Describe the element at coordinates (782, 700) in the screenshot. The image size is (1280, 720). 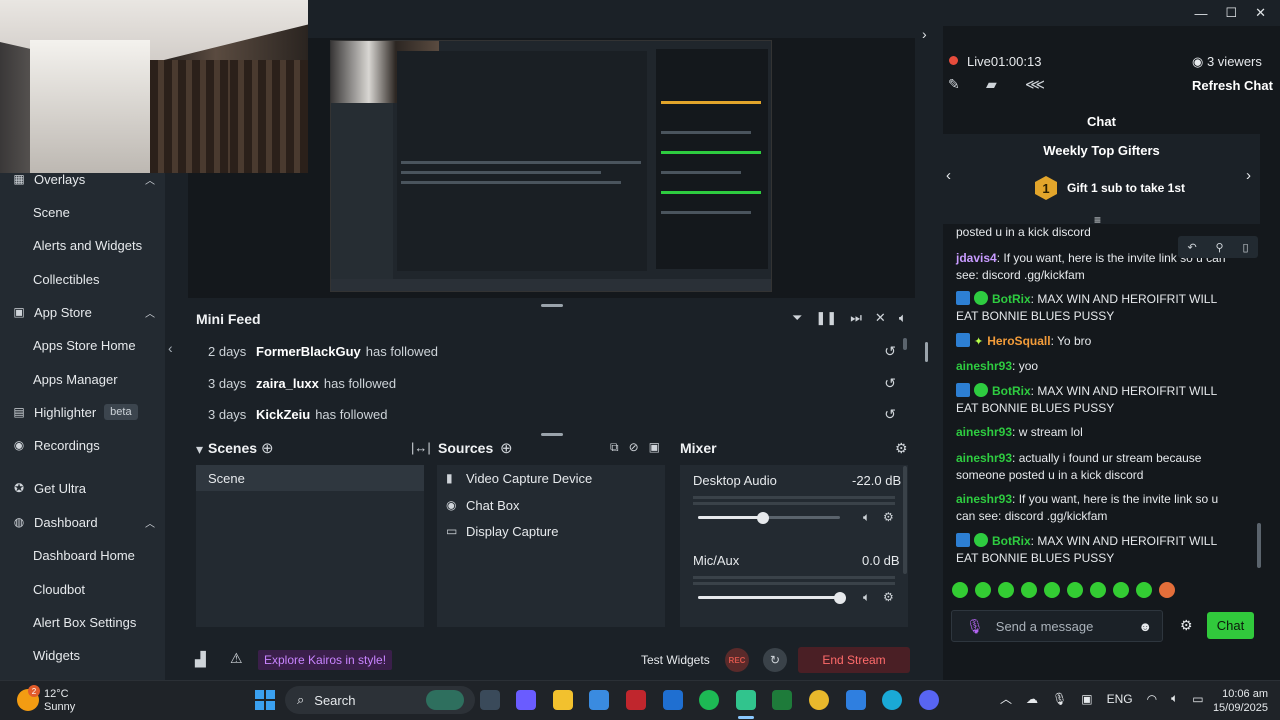
I see `xbox-icon` at that location.